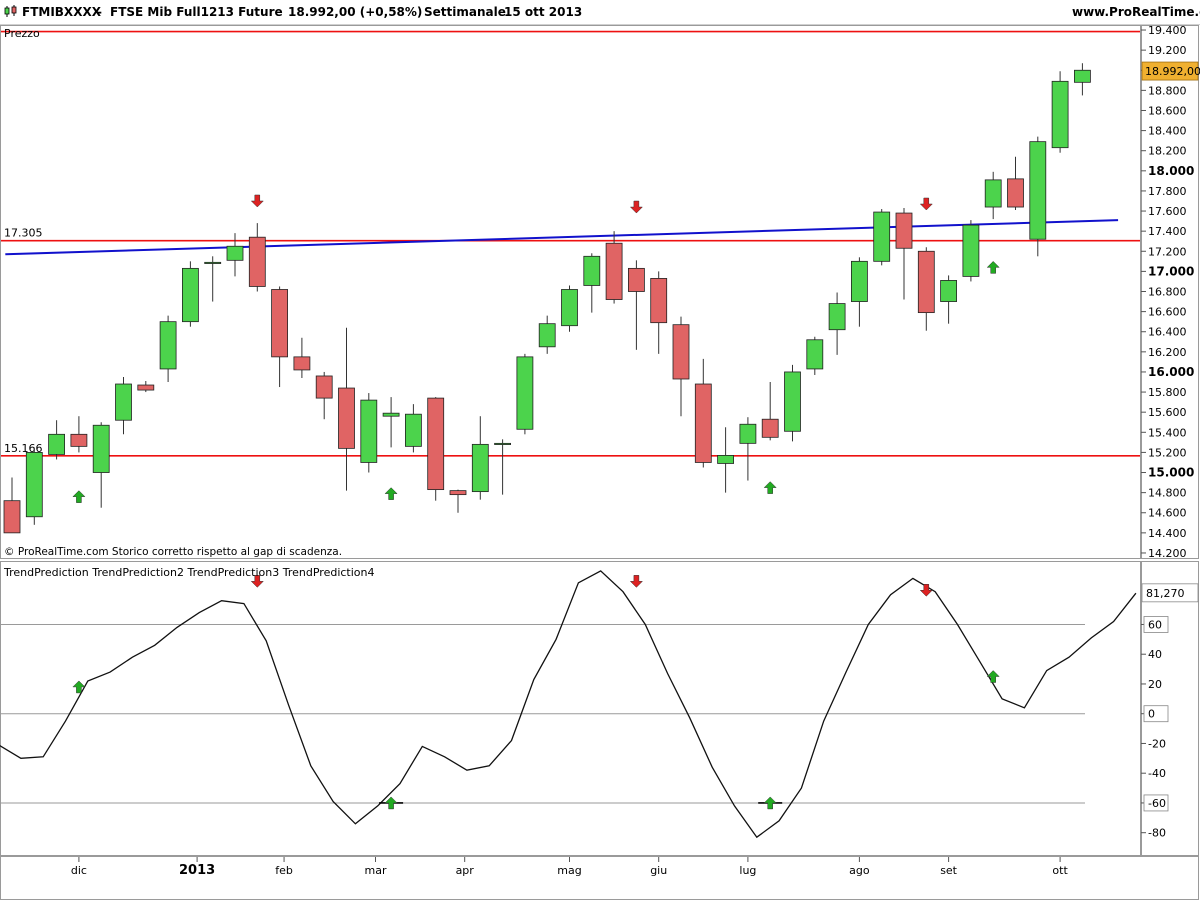  Describe the element at coordinates (1157, 833) in the screenshot. I see `indicator-tick-label: -80` at that location.